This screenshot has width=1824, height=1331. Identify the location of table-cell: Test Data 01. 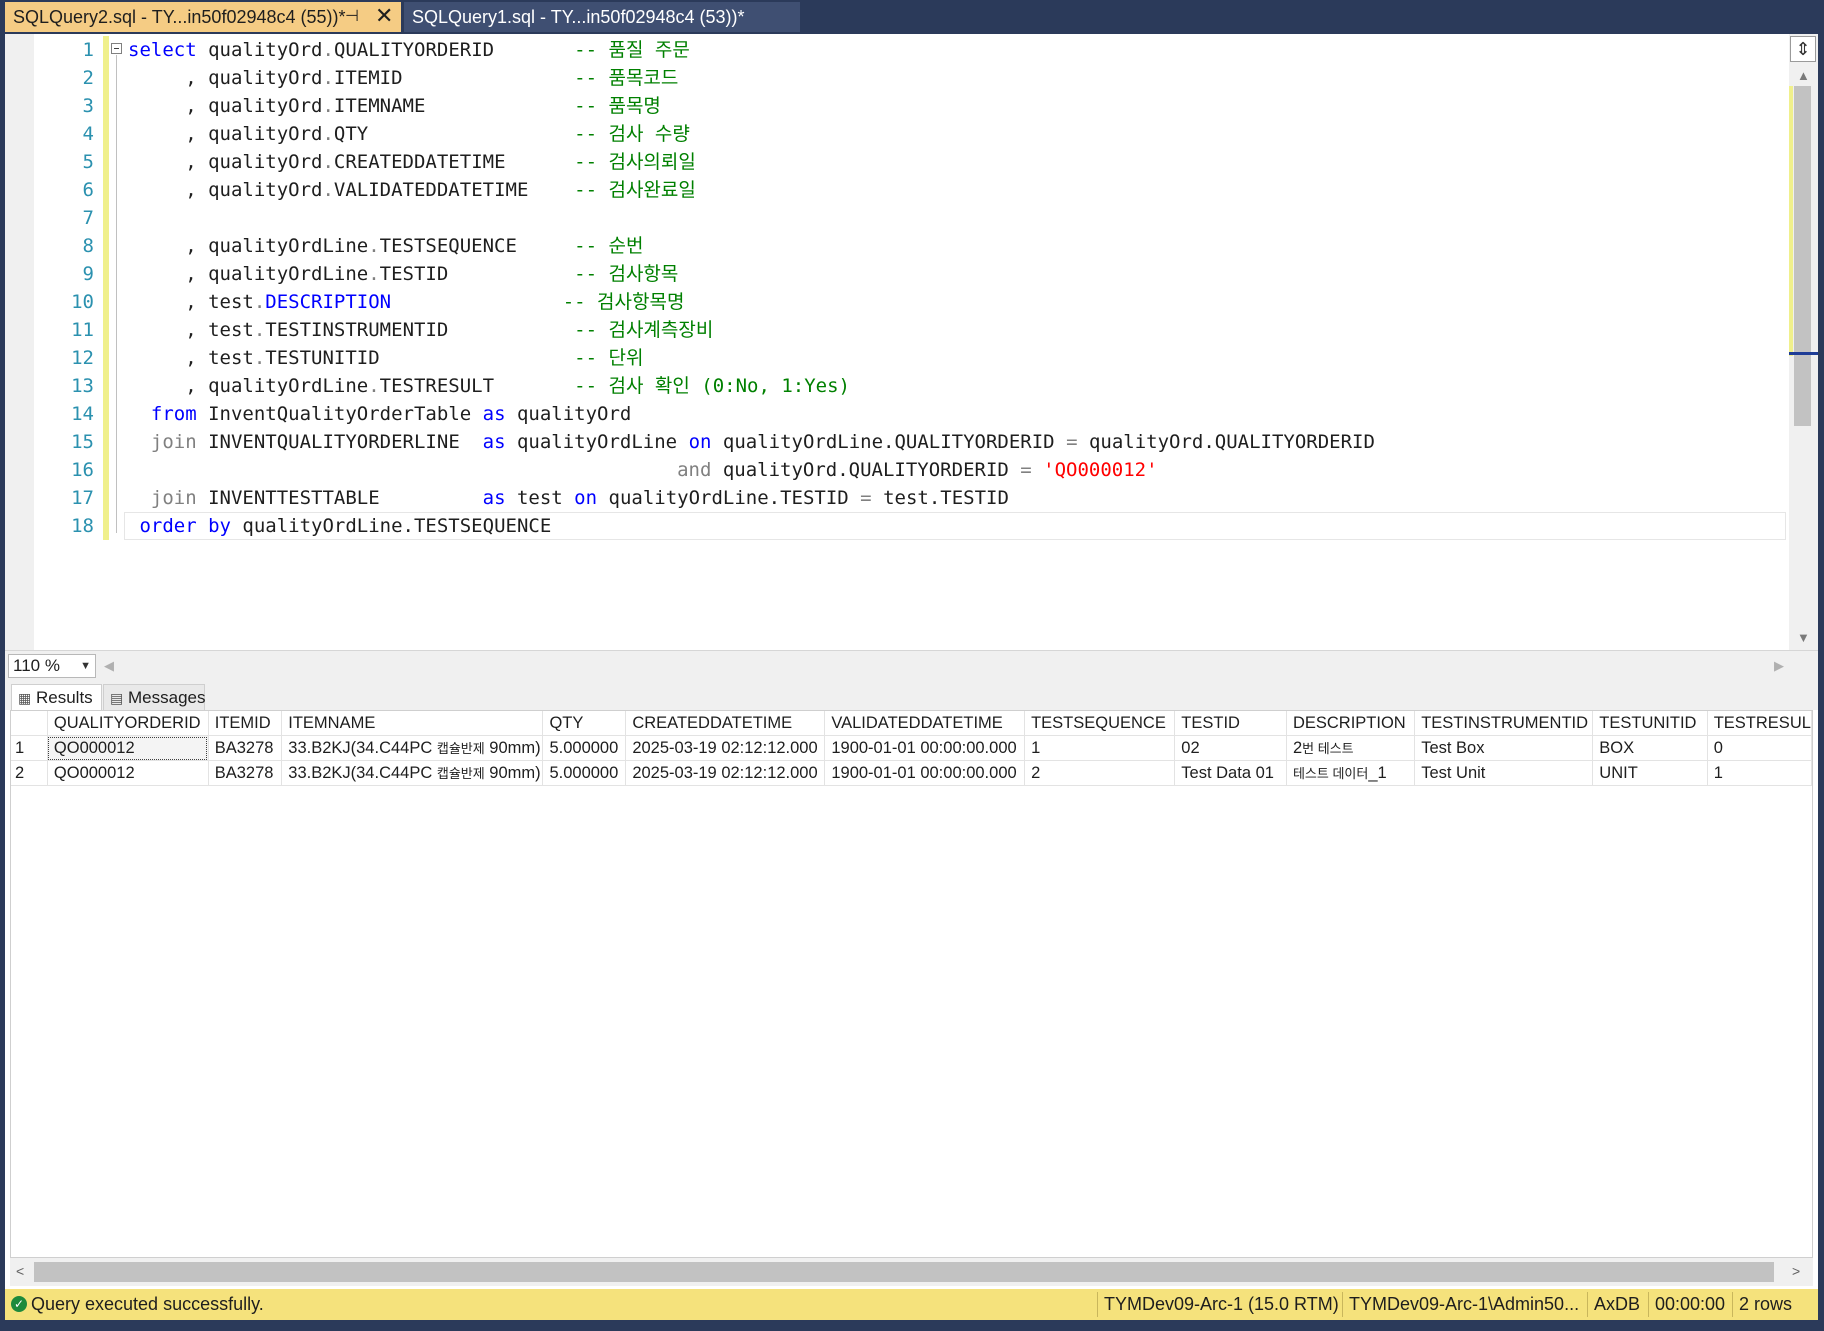
(1230, 773).